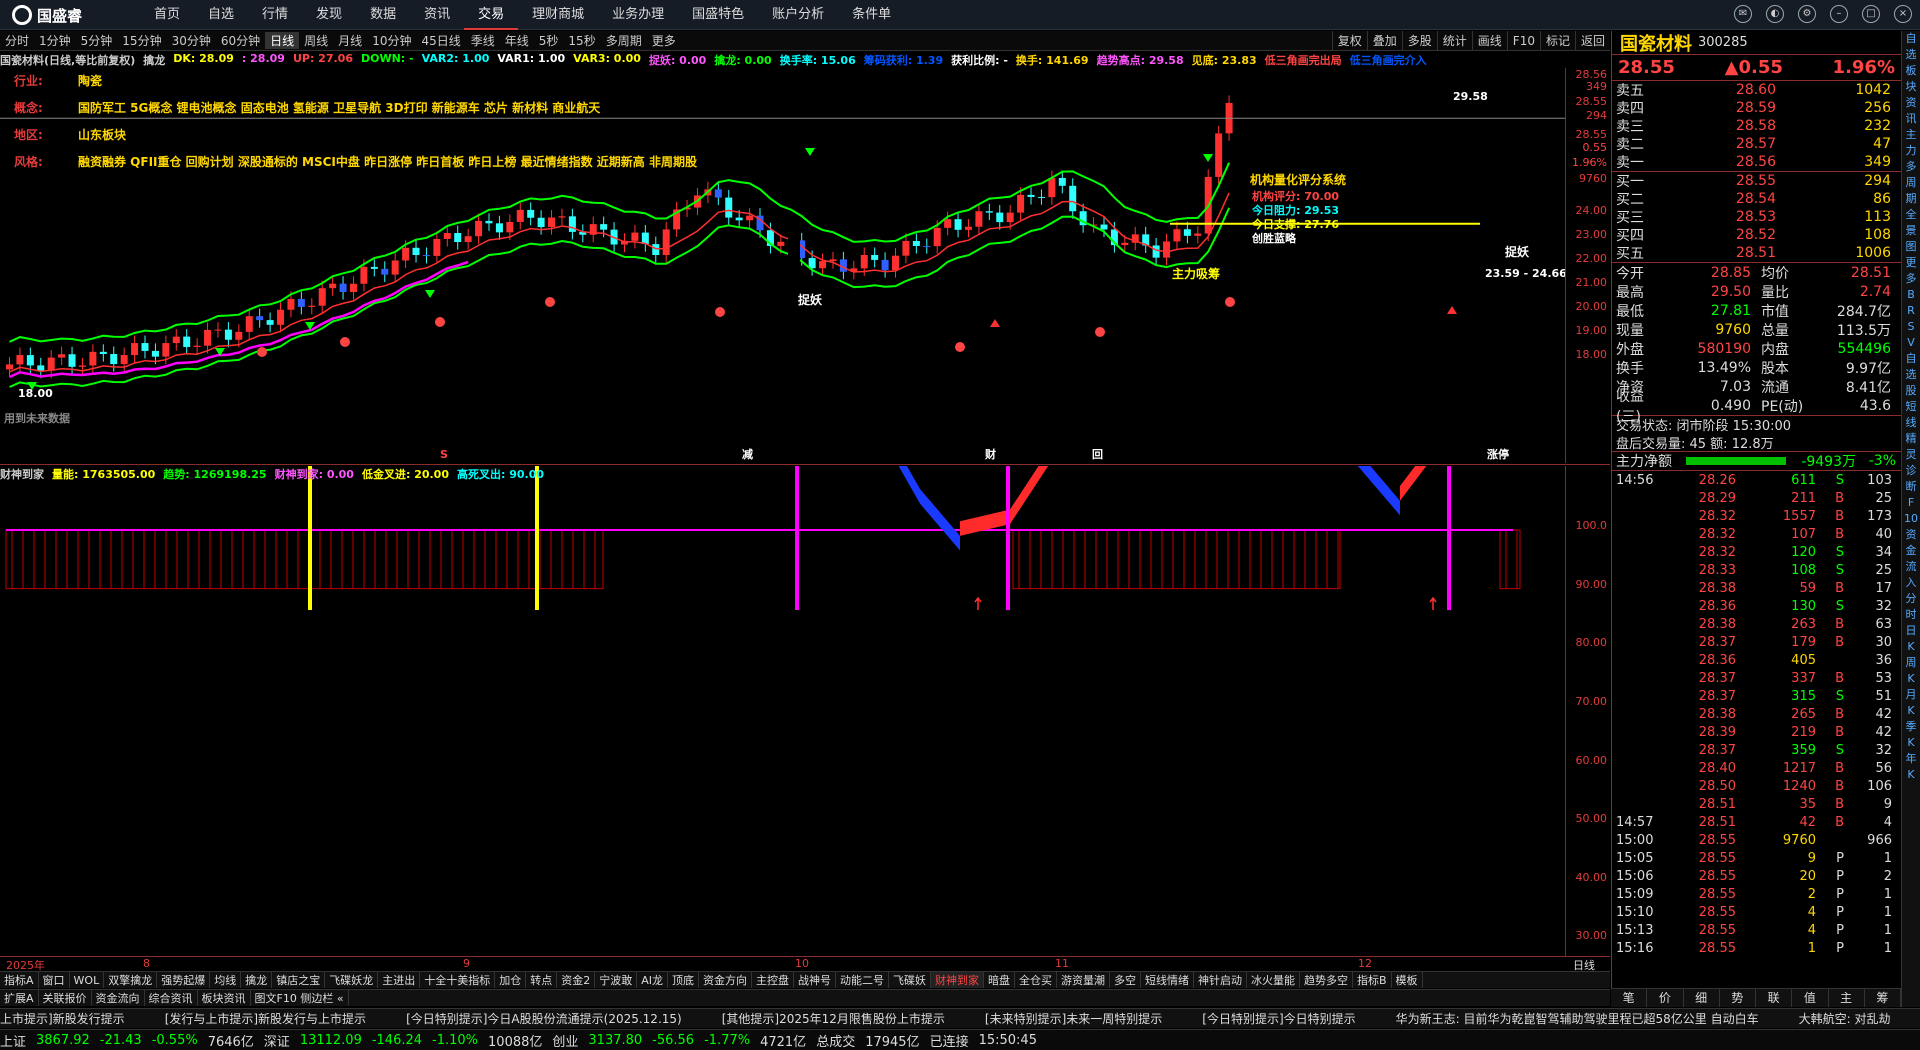 The width and height of the screenshot is (1920, 1050). Describe the element at coordinates (1911, 439) in the screenshot. I see `strip-item: 精` at that location.